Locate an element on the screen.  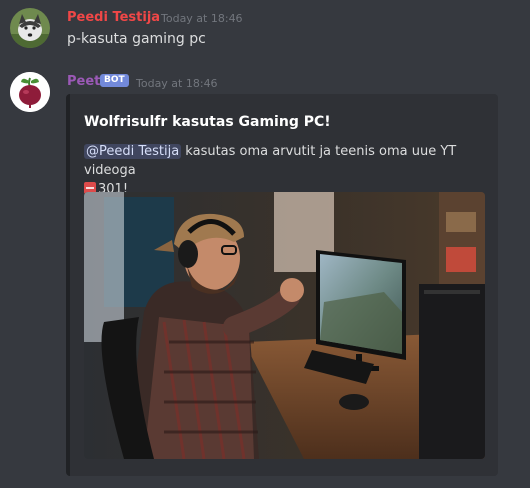
message-content: p-kasuta gaming pc is located at coordinates (136, 39).